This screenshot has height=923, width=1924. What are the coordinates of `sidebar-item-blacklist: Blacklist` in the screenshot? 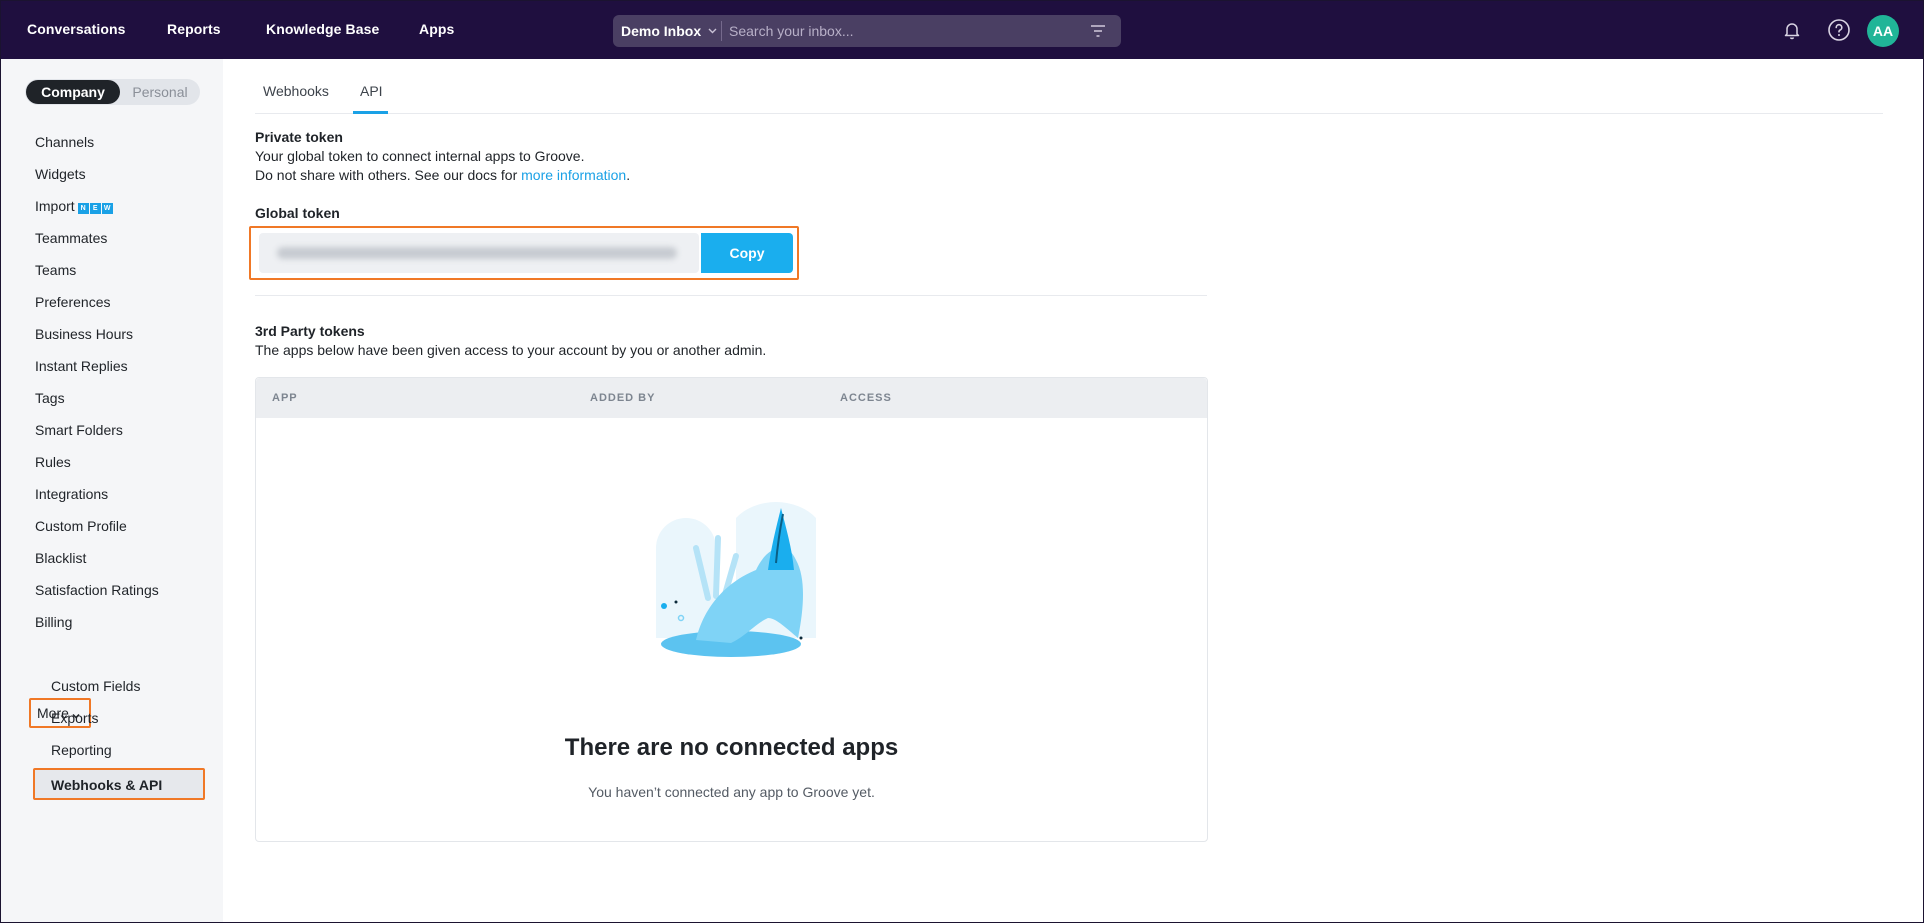 It's located at (60, 558).